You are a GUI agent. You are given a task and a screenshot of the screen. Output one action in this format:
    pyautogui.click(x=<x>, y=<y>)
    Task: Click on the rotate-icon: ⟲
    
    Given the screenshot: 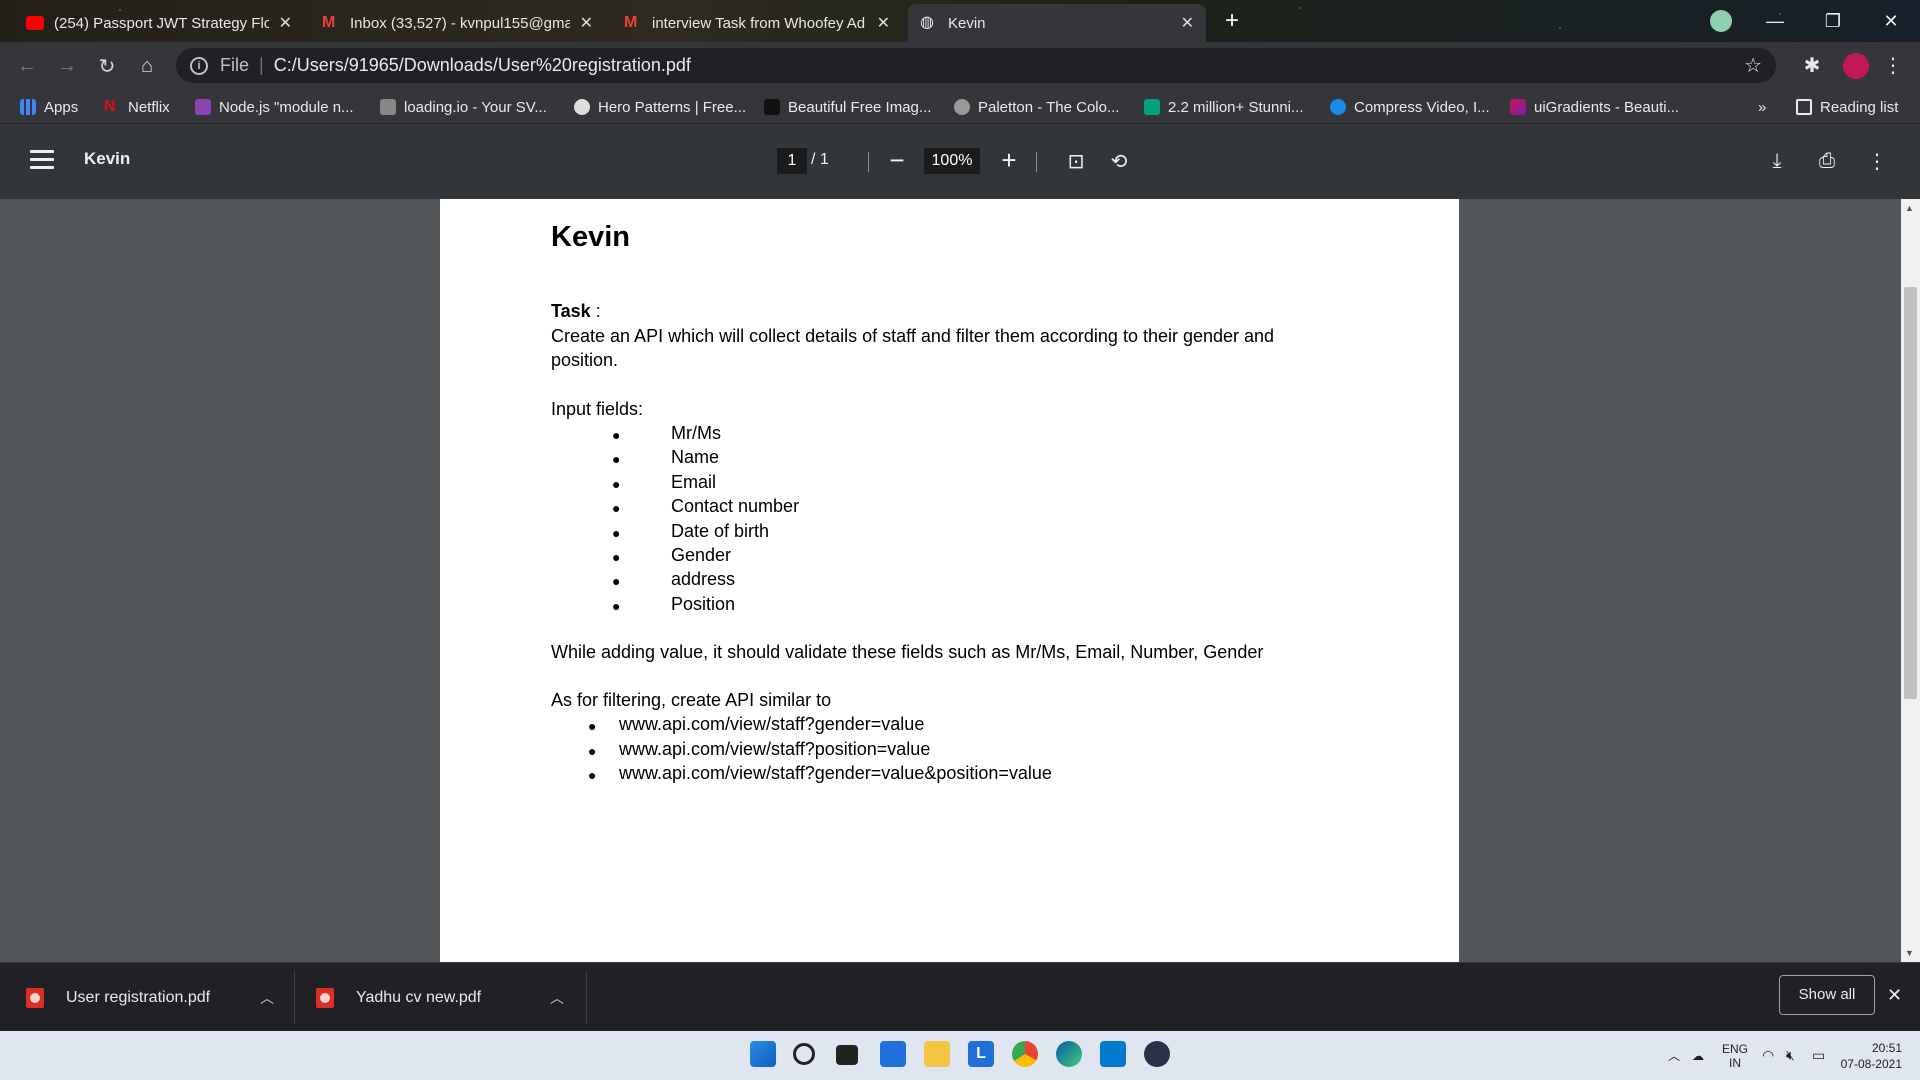 What is the action you would take?
    pyautogui.click(x=1119, y=161)
    